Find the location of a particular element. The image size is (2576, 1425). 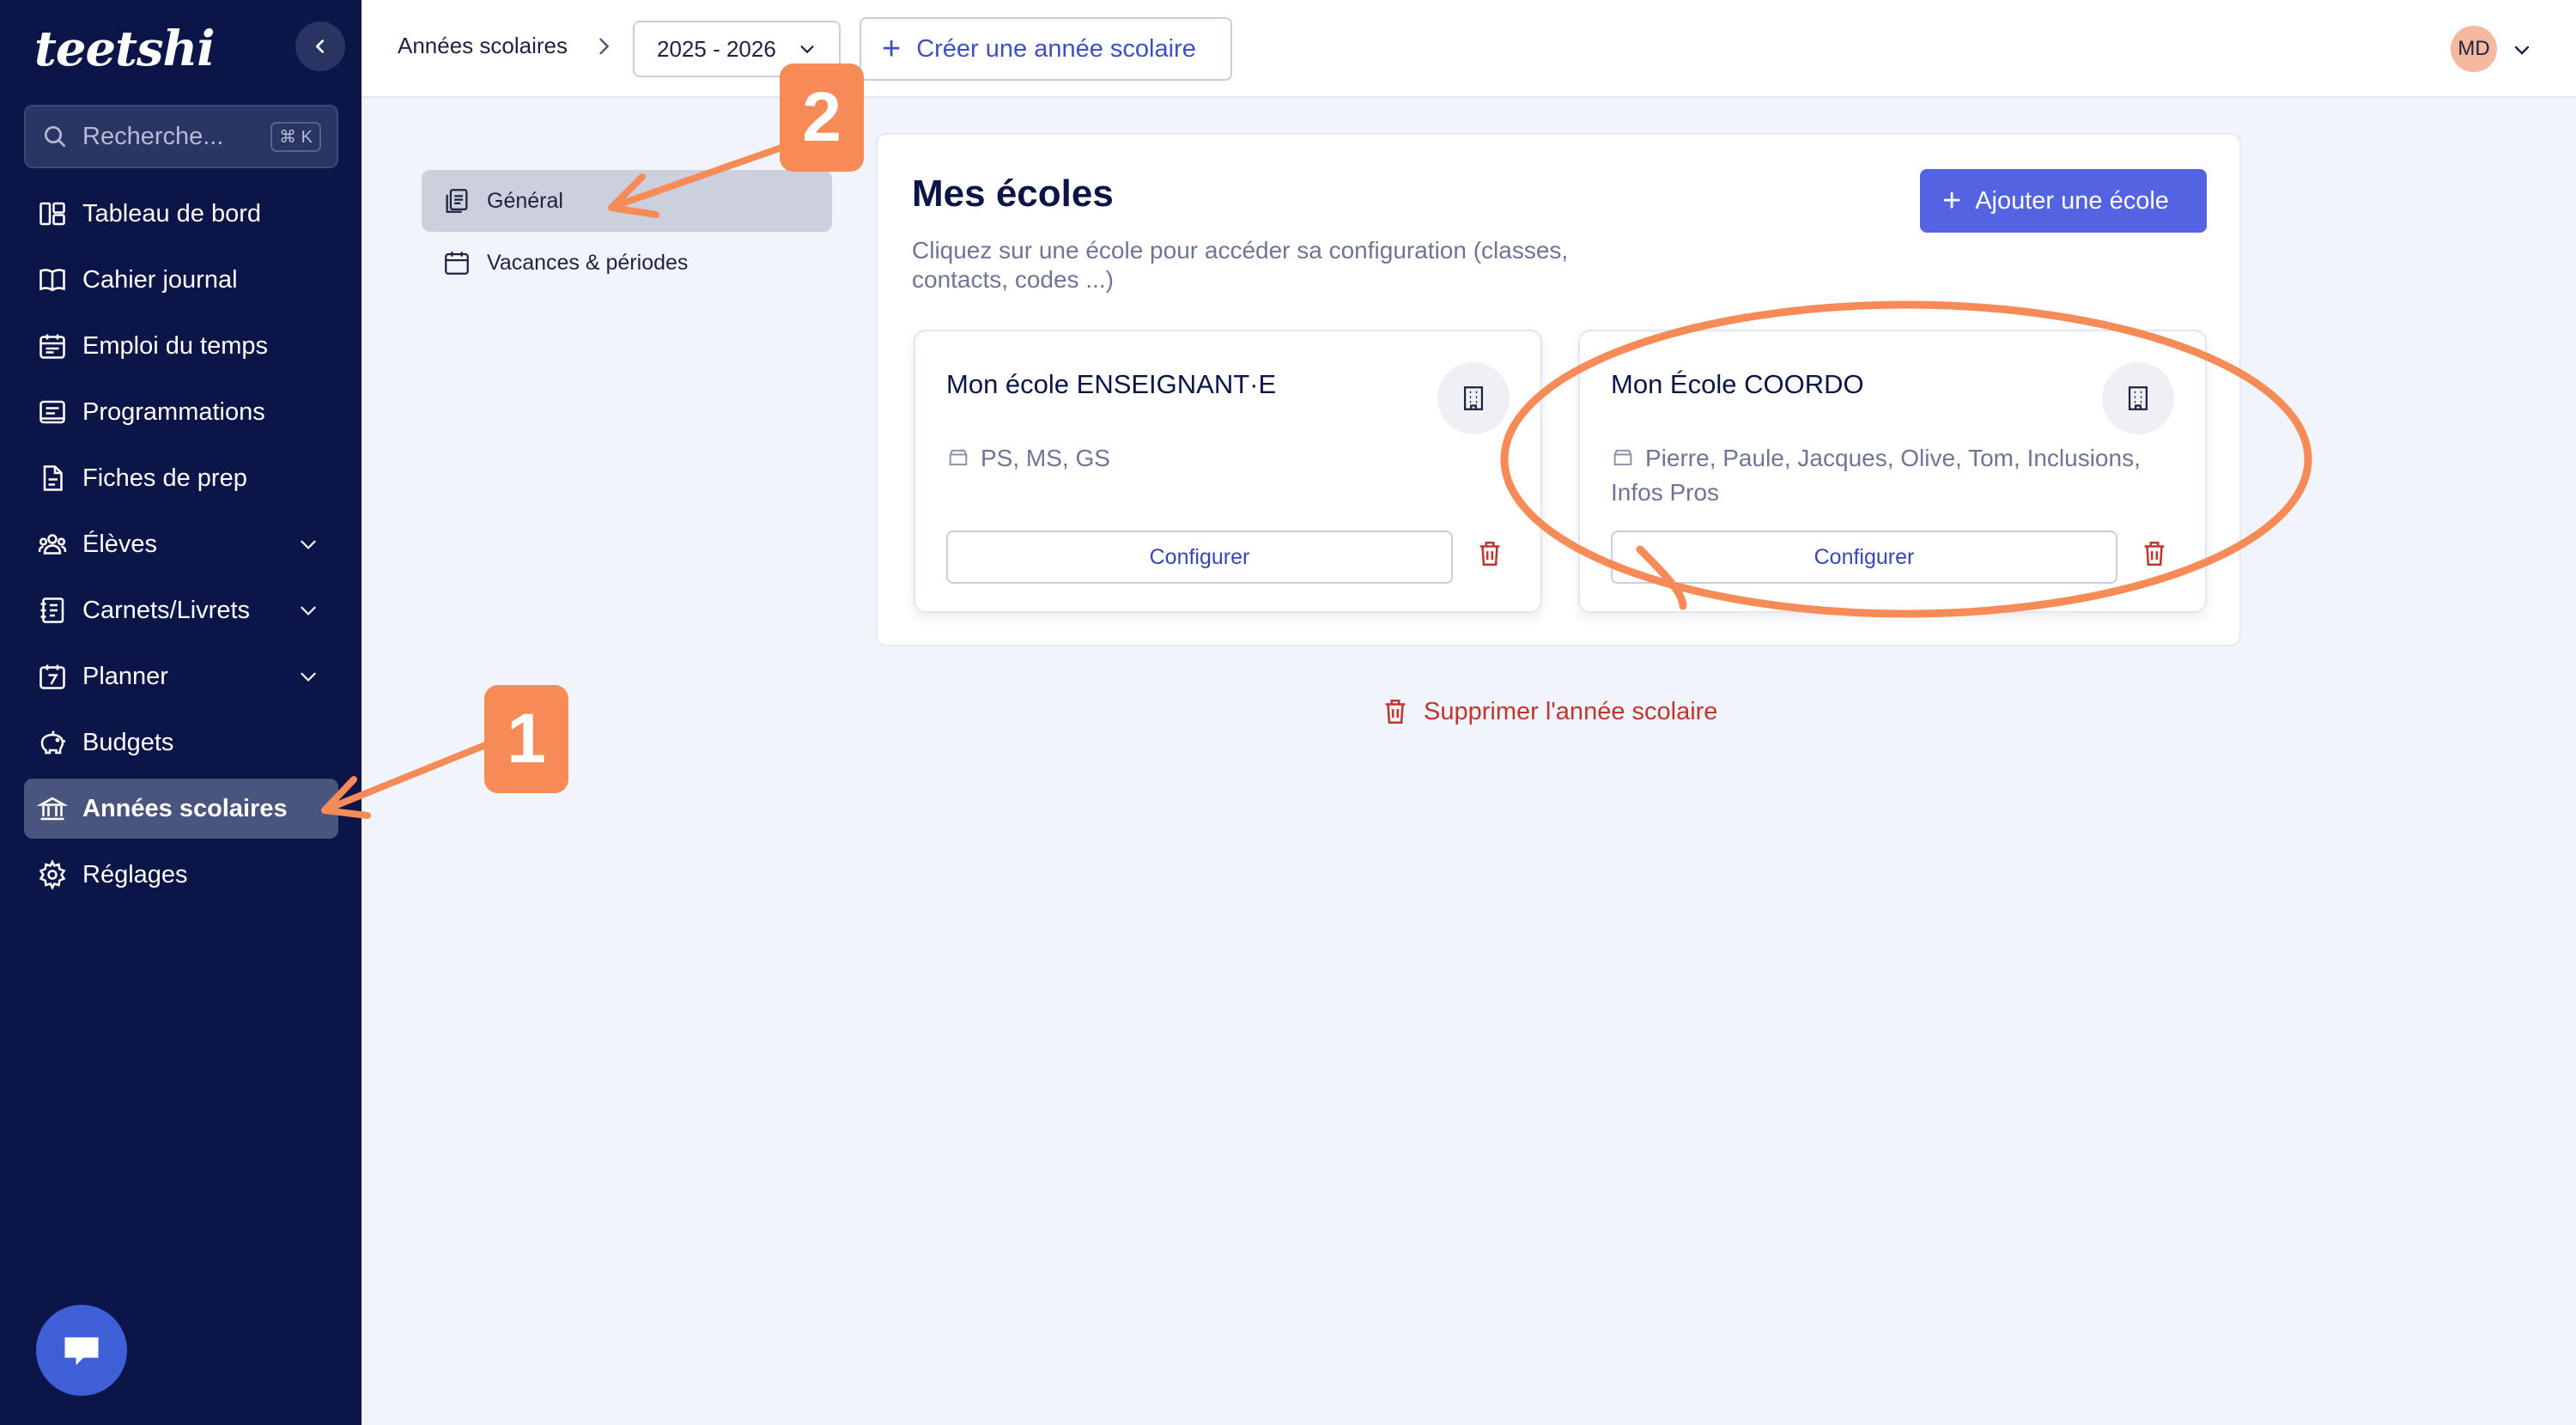

annotation-badge-1: 1 is located at coordinates (526, 739).